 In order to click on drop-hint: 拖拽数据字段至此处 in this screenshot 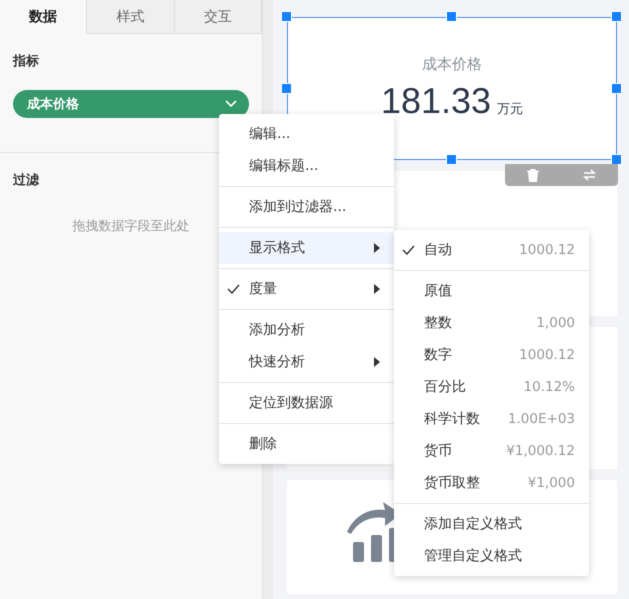, I will do `click(131, 226)`.